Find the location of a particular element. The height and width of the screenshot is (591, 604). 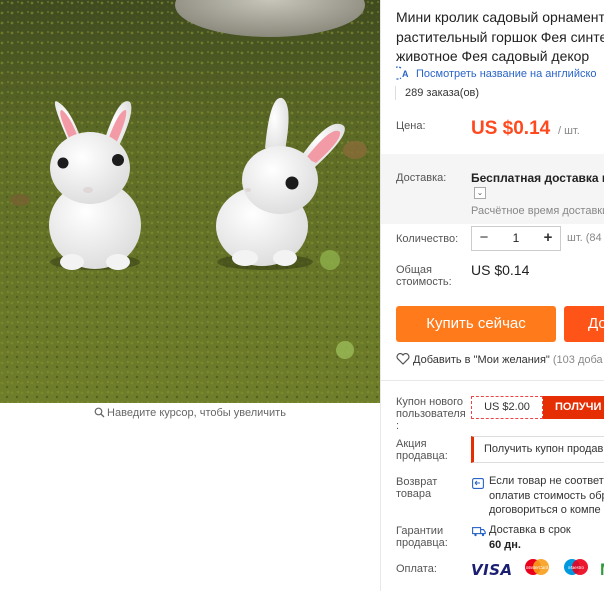

maestro-logo: Maestro is located at coordinates (576, 569).